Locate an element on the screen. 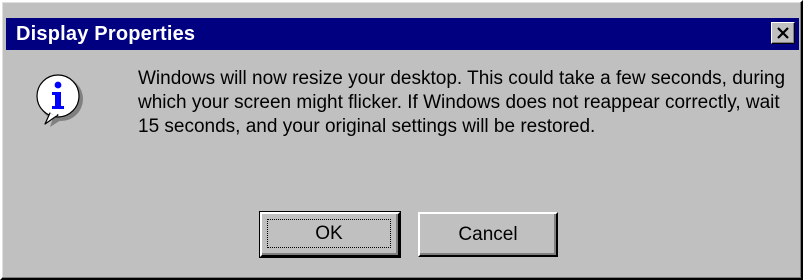 This screenshot has width=803, height=280. ok-button-label: OK is located at coordinates (329, 233).